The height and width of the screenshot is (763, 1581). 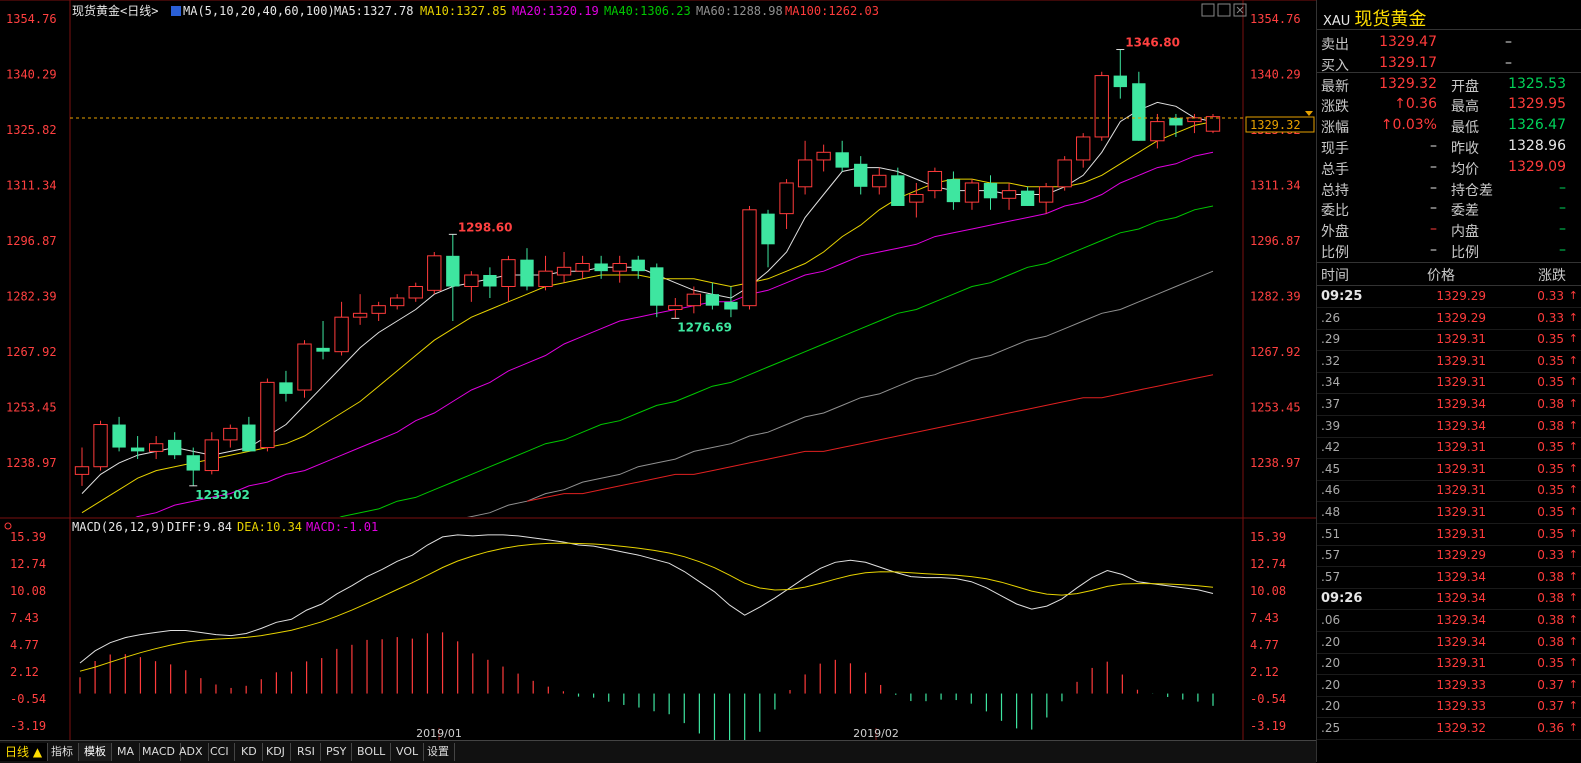 What do you see at coordinates (1461, 684) in the screenshot?
I see `tick-price: 1329.33` at bounding box center [1461, 684].